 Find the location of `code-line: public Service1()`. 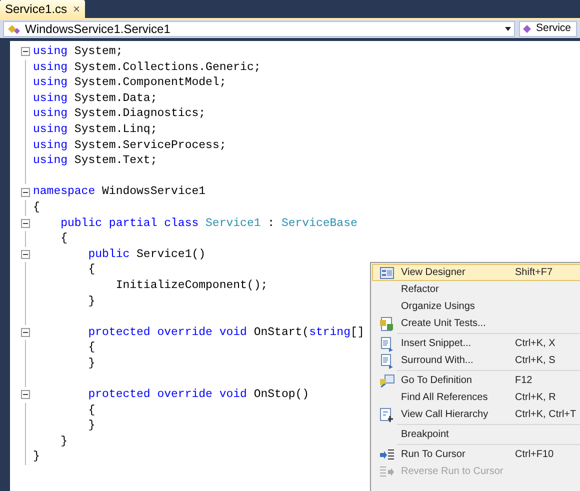

code-line: public Service1() is located at coordinates (146, 254).